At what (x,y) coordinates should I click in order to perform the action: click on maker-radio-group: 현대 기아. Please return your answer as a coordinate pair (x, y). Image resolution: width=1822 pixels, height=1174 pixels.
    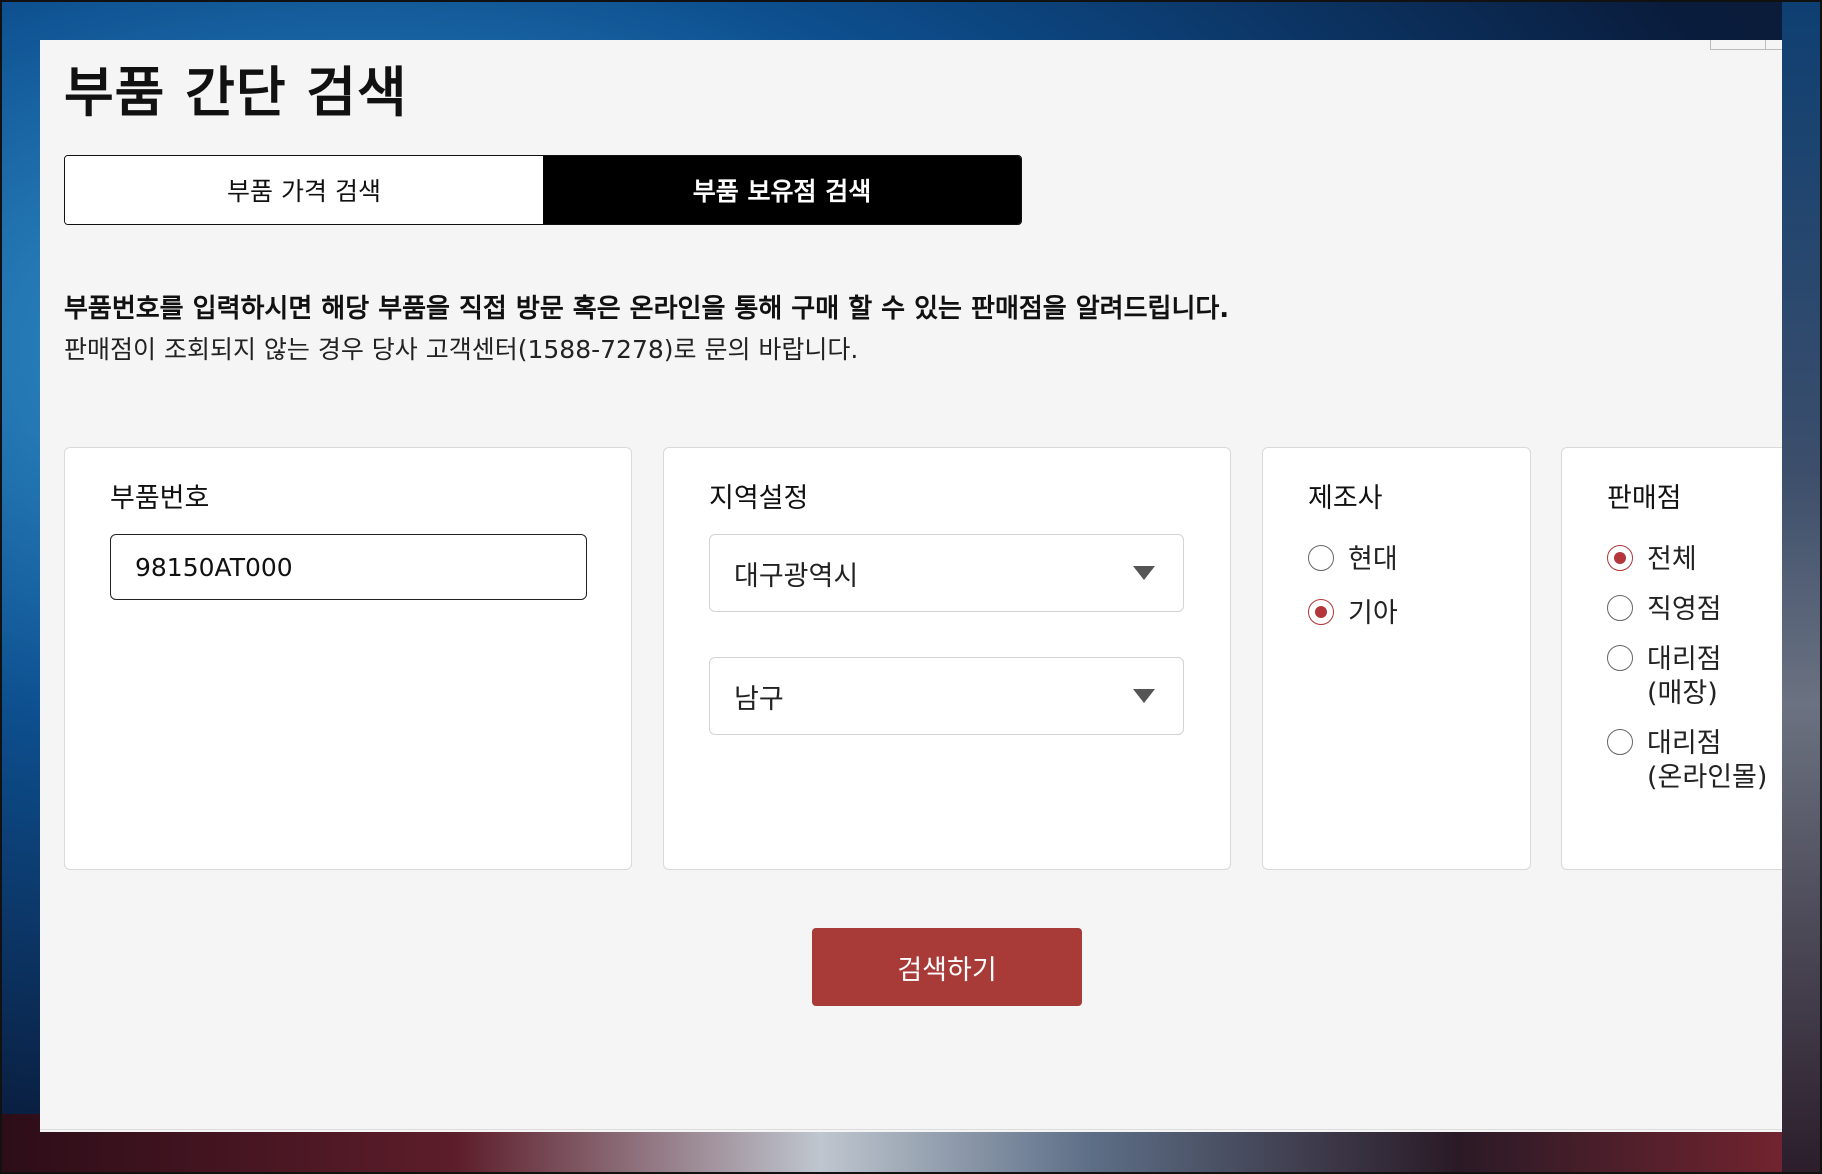
    Looking at the image, I should click on (1353, 597).